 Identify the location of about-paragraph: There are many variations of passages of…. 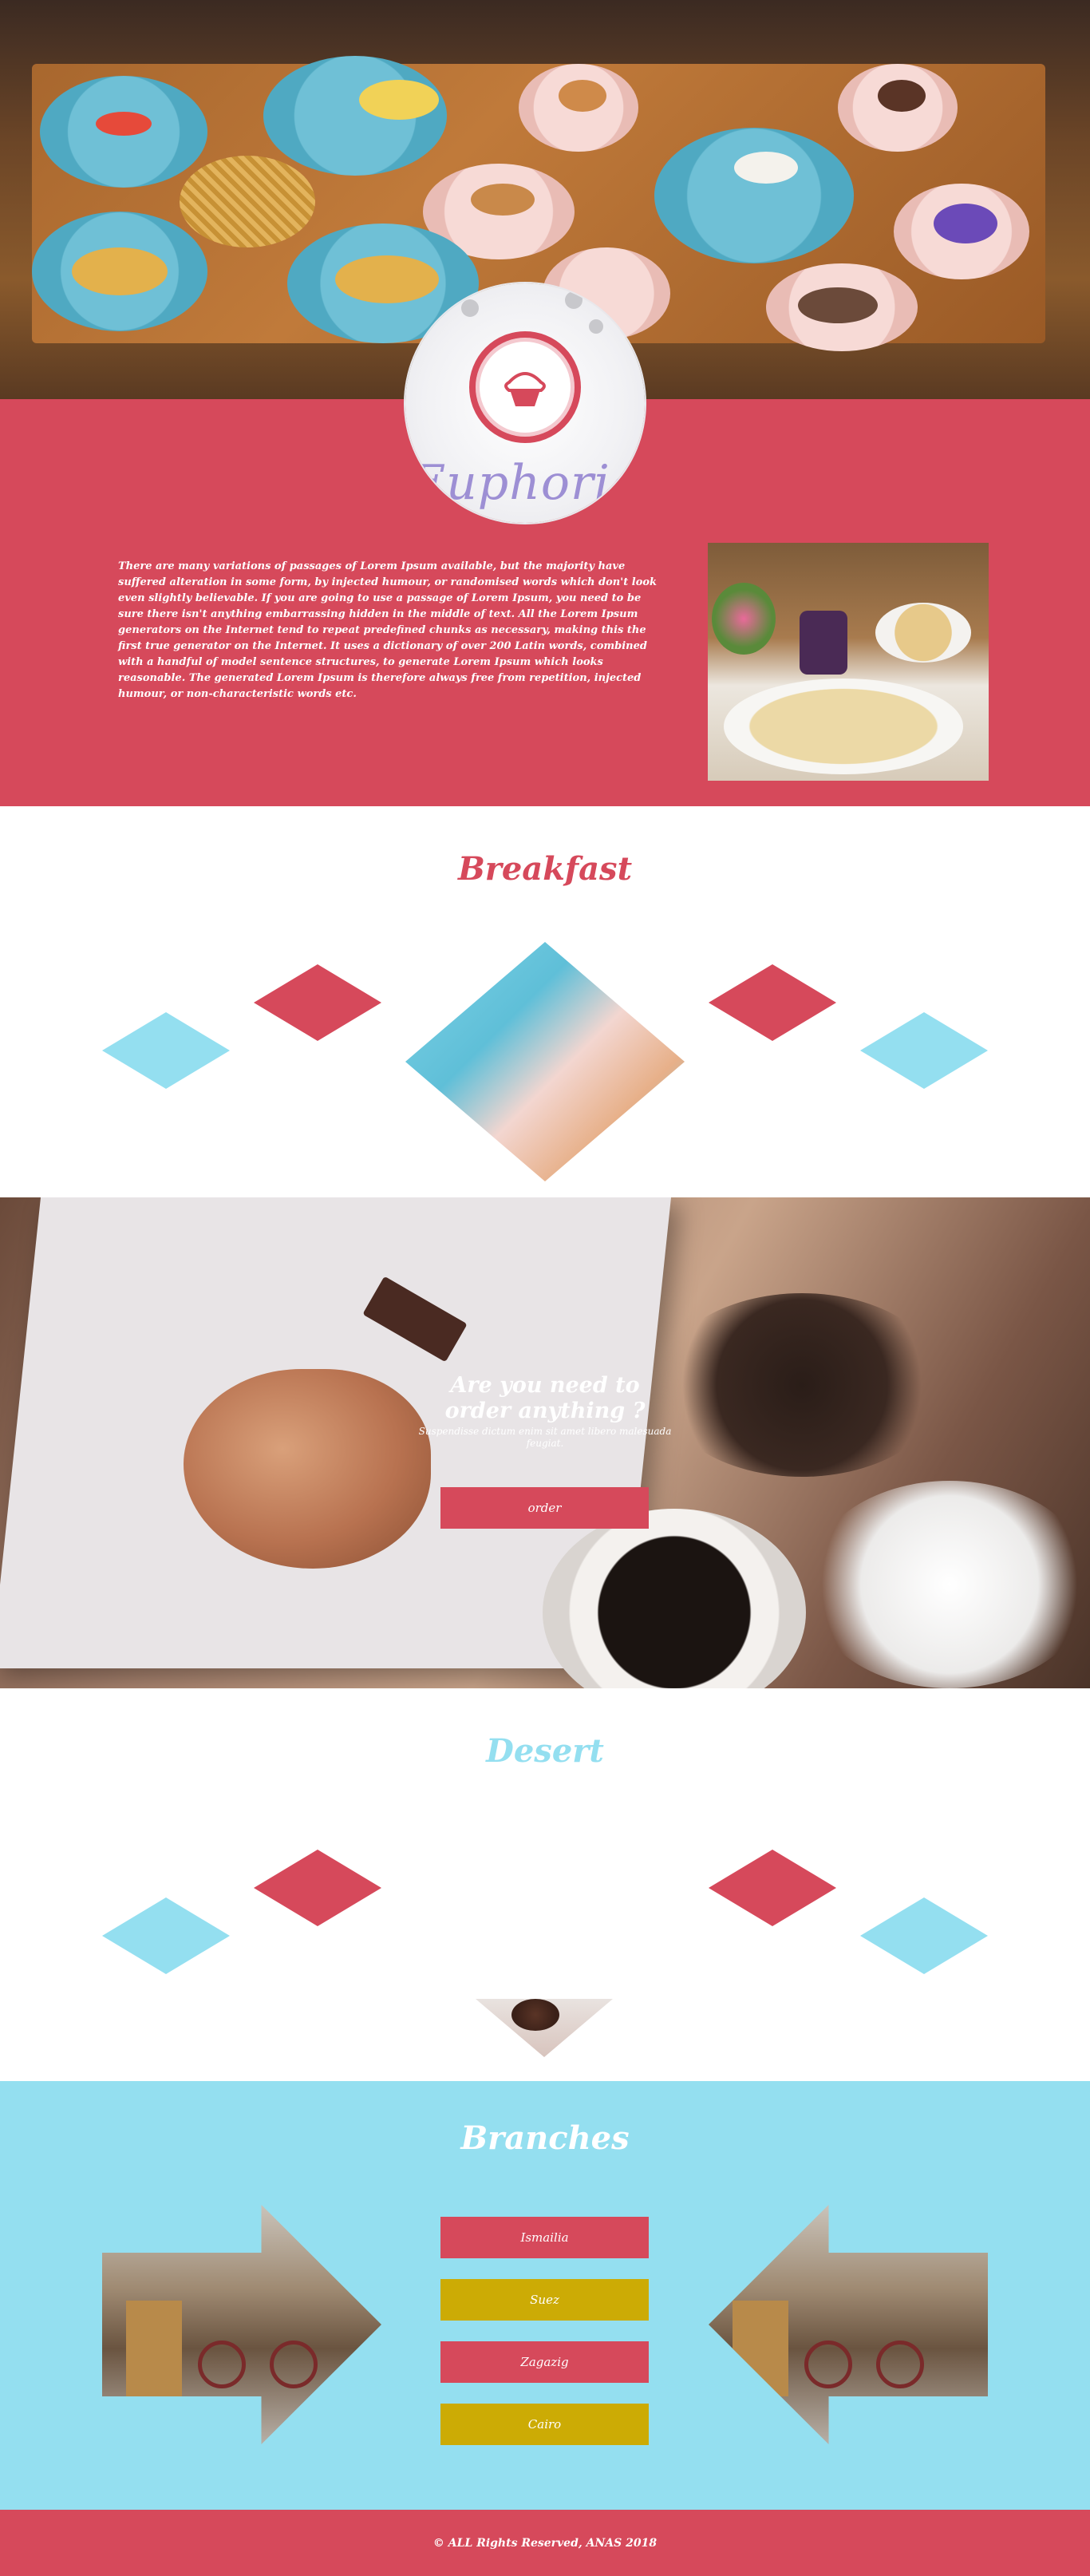
(388, 630).